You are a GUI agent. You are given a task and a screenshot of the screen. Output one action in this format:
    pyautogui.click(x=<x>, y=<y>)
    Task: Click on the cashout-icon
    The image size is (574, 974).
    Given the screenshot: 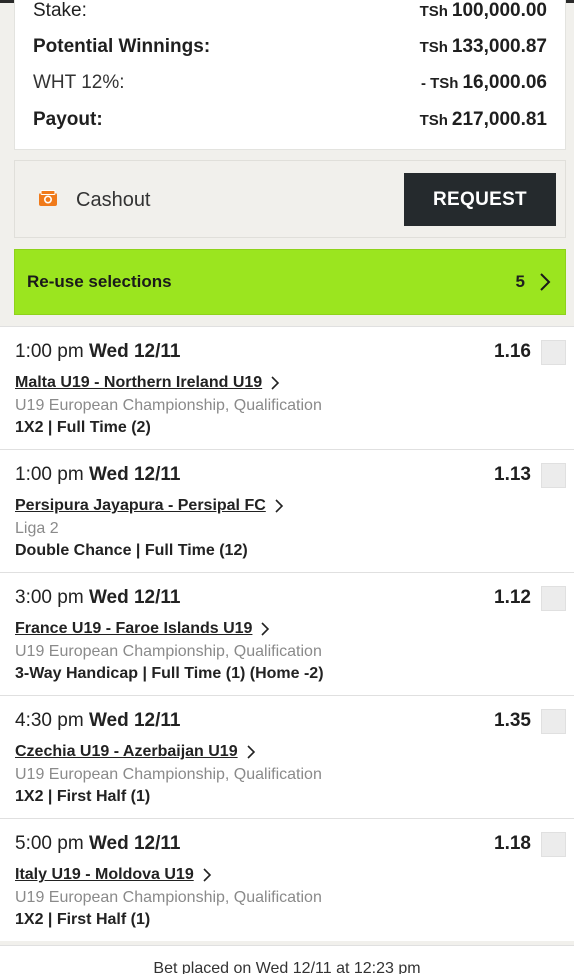 What is the action you would take?
    pyautogui.click(x=48, y=198)
    